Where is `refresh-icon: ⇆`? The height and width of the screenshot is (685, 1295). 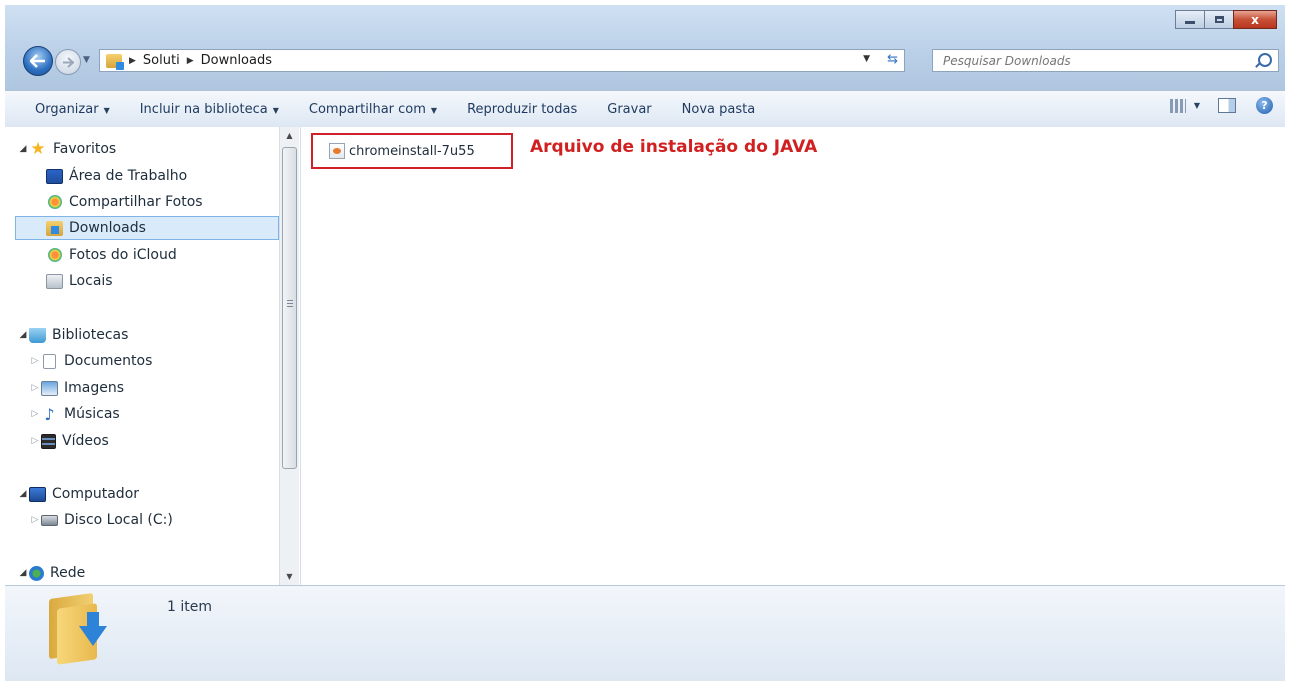 refresh-icon: ⇆ is located at coordinates (892, 59).